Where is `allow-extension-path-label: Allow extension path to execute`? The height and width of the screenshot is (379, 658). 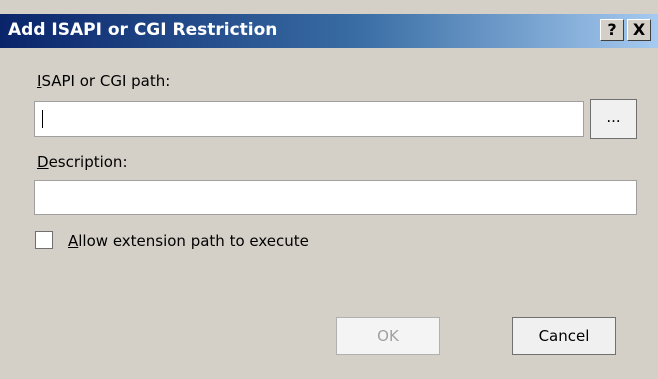 allow-extension-path-label: Allow extension path to execute is located at coordinates (188, 241).